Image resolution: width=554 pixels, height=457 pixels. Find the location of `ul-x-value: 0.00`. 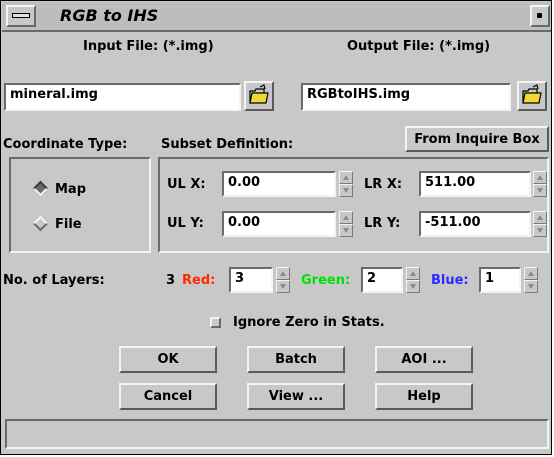

ul-x-value: 0.00 is located at coordinates (244, 182).